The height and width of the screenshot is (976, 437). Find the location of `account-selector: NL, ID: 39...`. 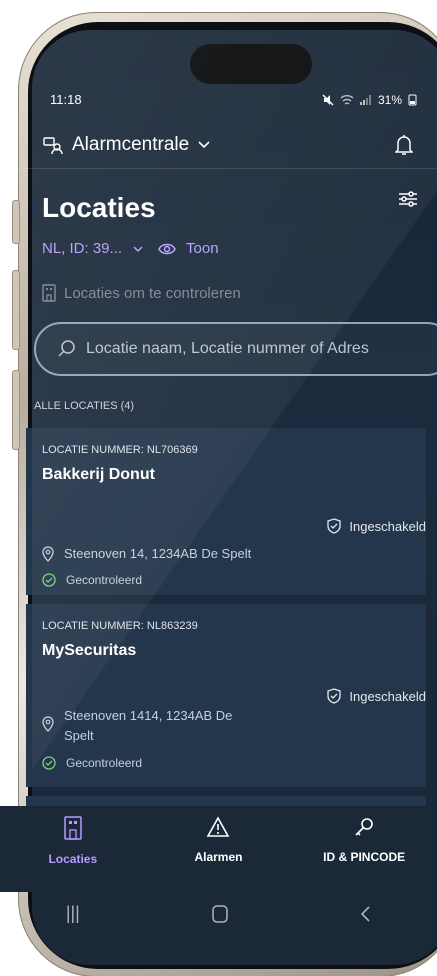

account-selector: NL, ID: 39... is located at coordinates (82, 248).